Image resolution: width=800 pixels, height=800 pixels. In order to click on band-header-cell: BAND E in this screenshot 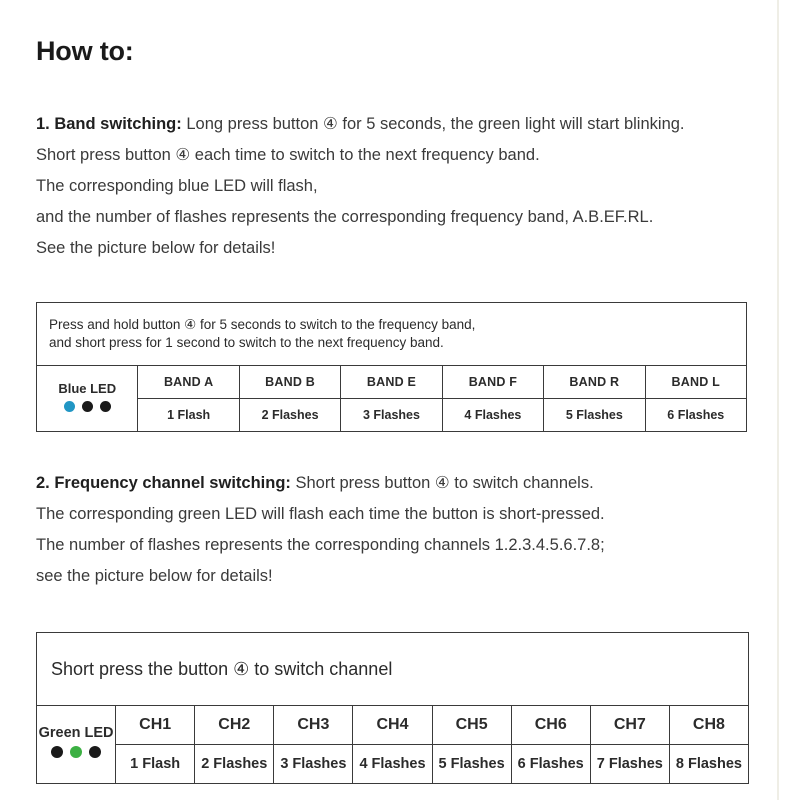, I will do `click(391, 382)`.